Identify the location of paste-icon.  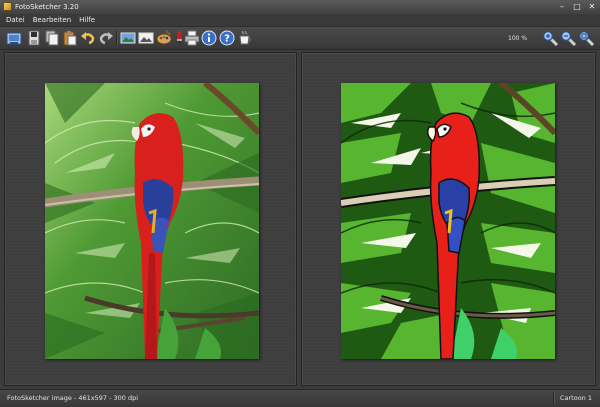
(70, 38).